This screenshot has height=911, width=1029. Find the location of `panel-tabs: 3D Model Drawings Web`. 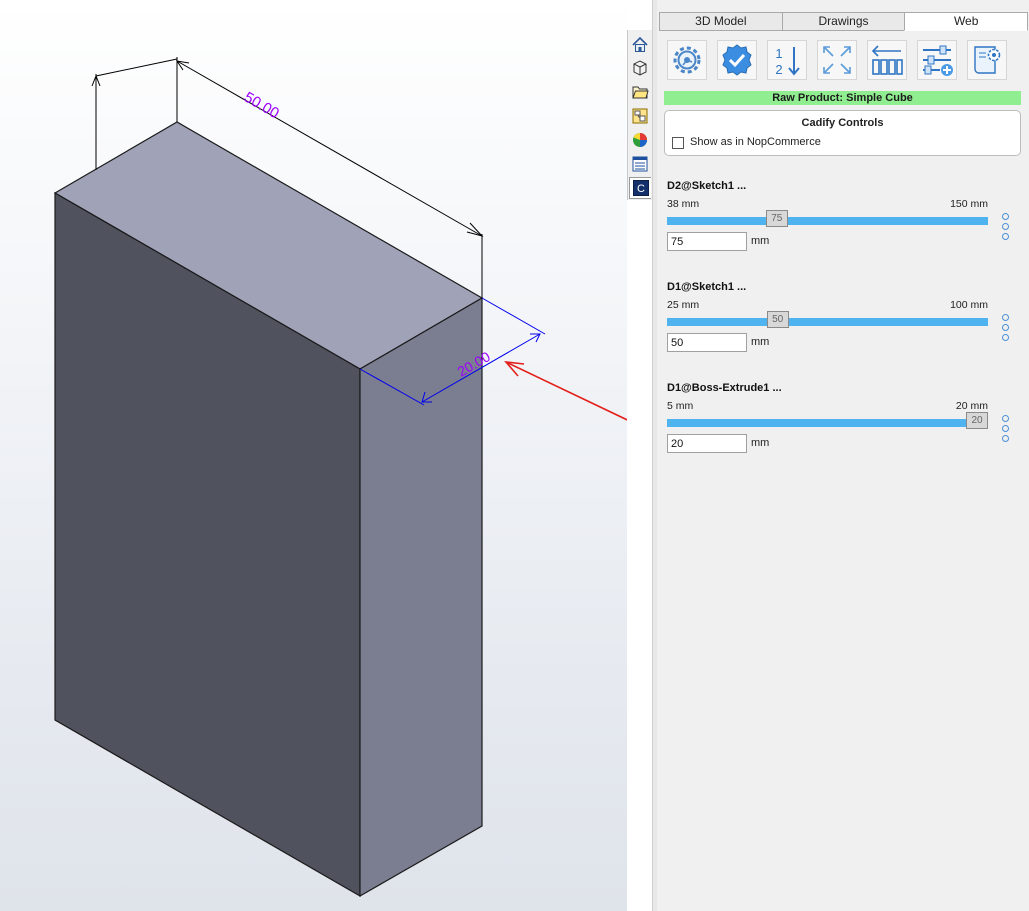

panel-tabs: 3D Model Drawings Web is located at coordinates (844, 21).